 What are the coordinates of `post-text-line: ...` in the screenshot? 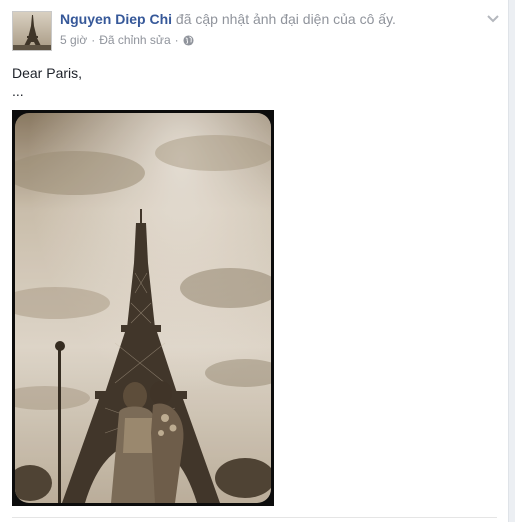 It's located at (18, 91).